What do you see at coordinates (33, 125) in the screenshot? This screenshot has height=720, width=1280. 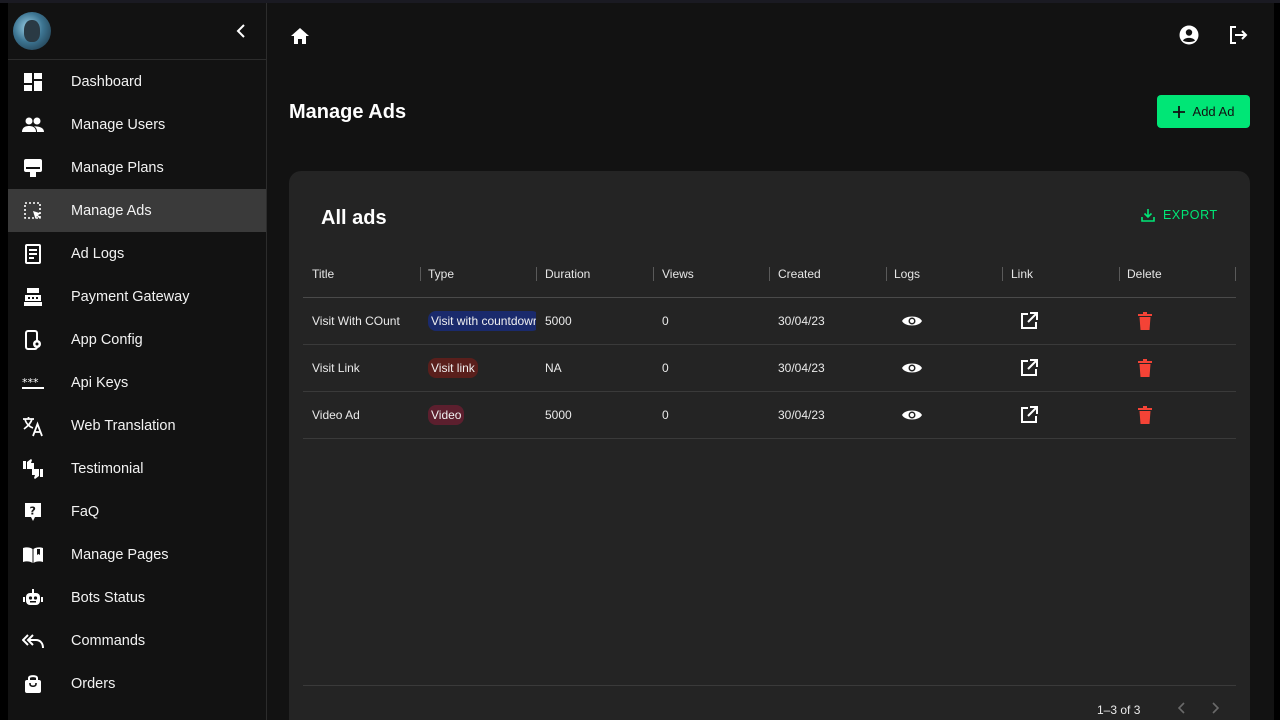 I see `users-icon` at bounding box center [33, 125].